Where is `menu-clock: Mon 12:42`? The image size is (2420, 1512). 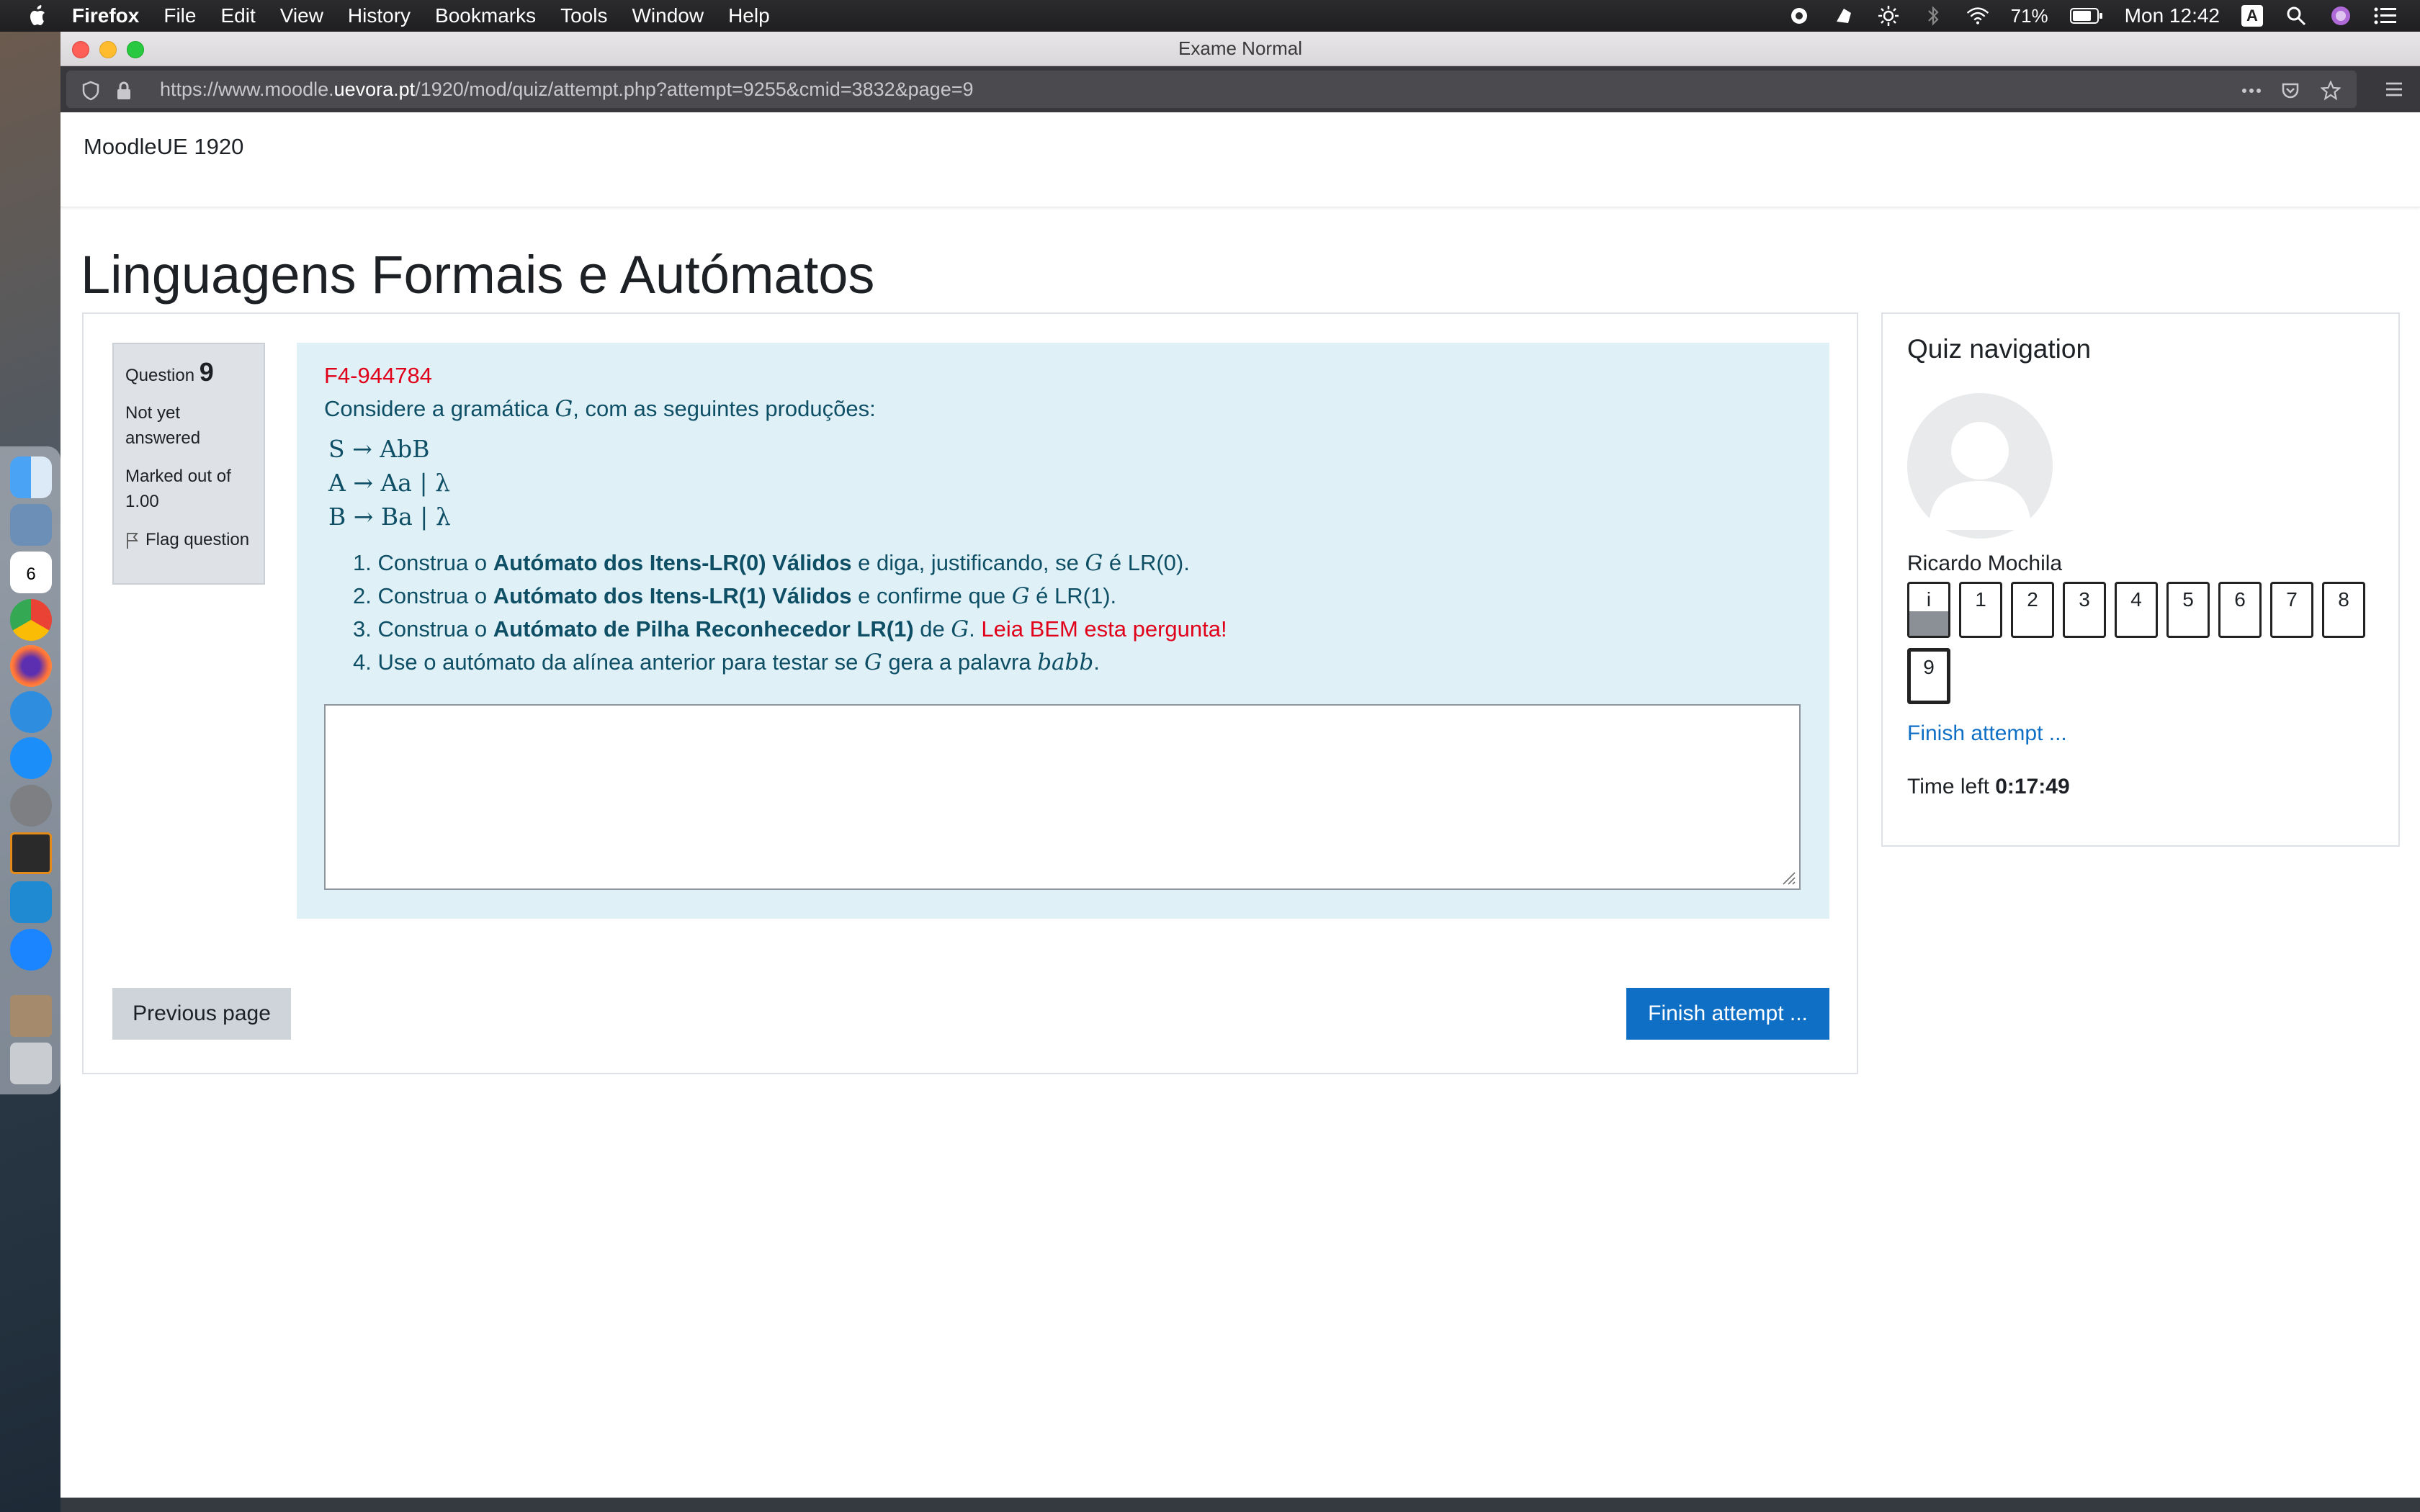
menu-clock: Mon 12:42 is located at coordinates (2172, 15).